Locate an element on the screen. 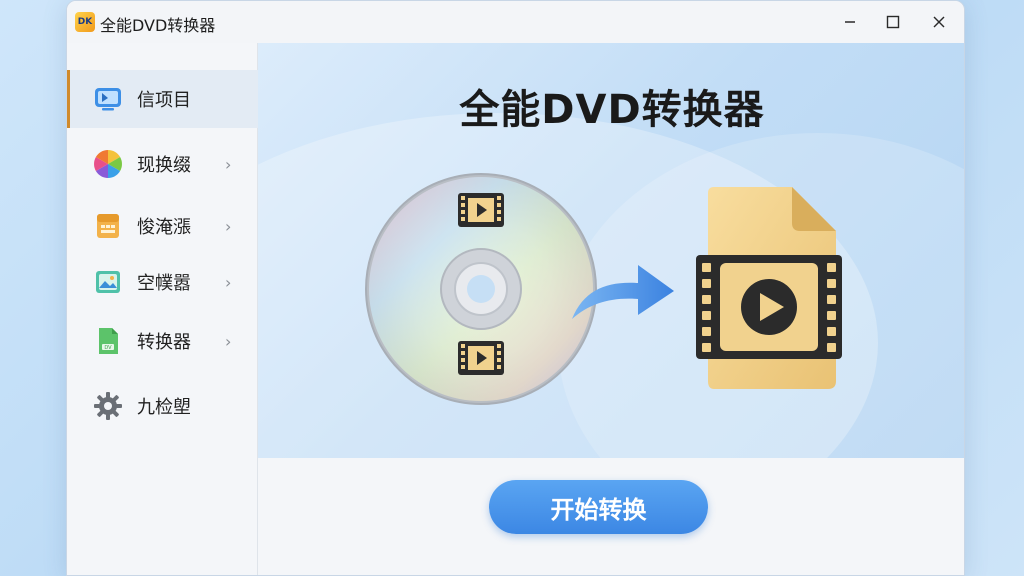 The image size is (1024, 576). sidebar-item-5: 九检塱 is located at coordinates (162, 406).